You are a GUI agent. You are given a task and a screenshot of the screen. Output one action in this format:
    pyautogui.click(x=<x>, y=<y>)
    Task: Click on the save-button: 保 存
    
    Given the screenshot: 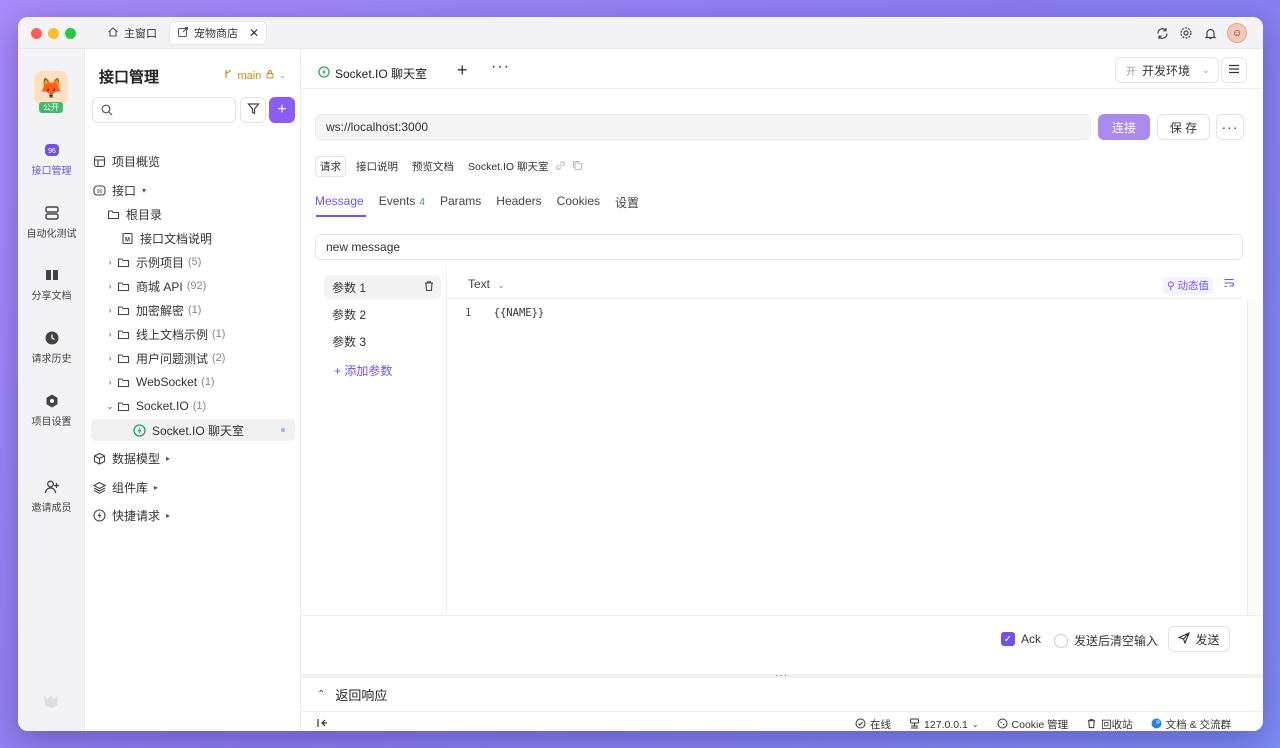 What is the action you would take?
    pyautogui.click(x=1183, y=127)
    